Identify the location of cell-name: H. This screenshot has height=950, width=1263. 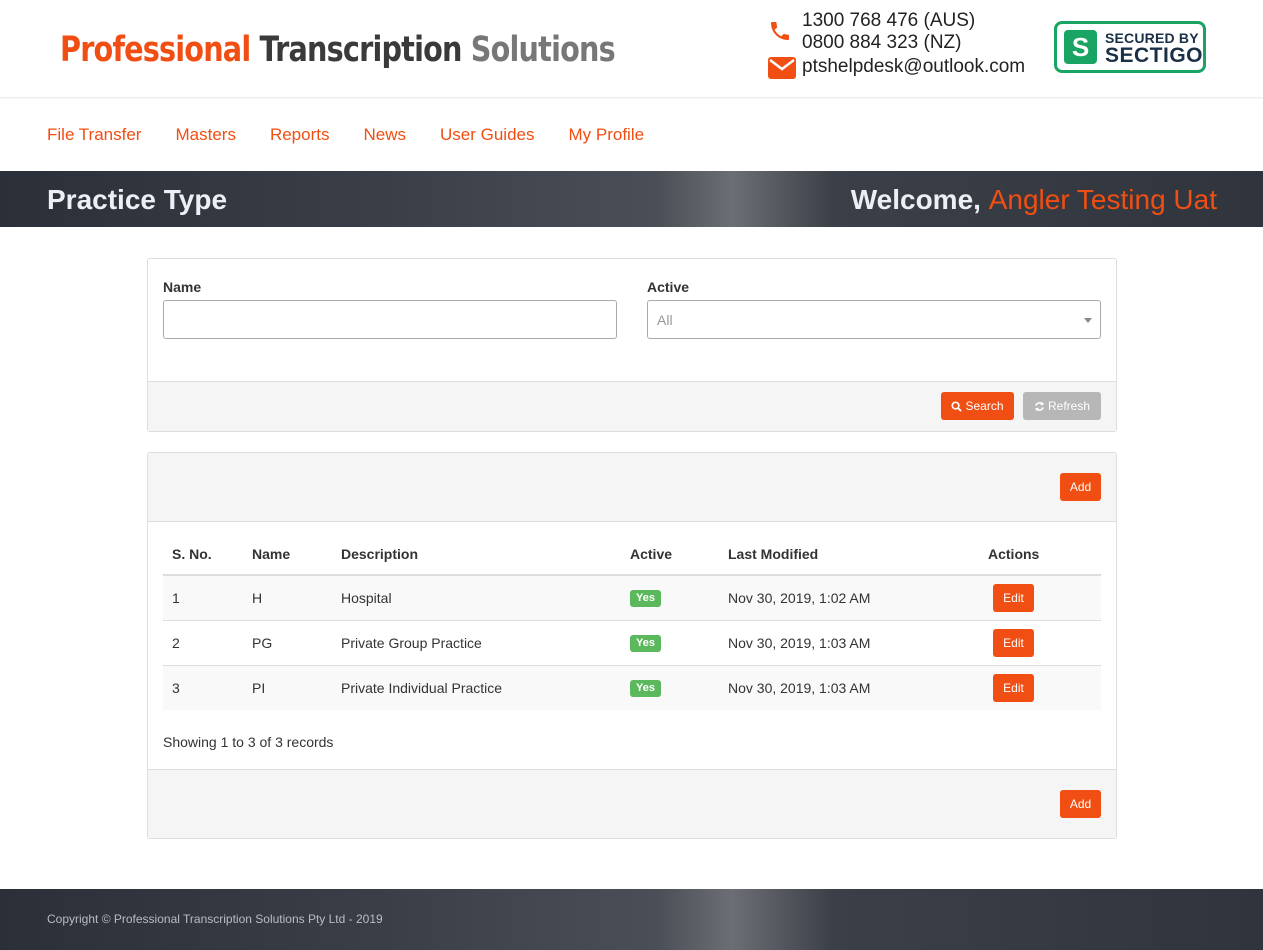
(257, 597).